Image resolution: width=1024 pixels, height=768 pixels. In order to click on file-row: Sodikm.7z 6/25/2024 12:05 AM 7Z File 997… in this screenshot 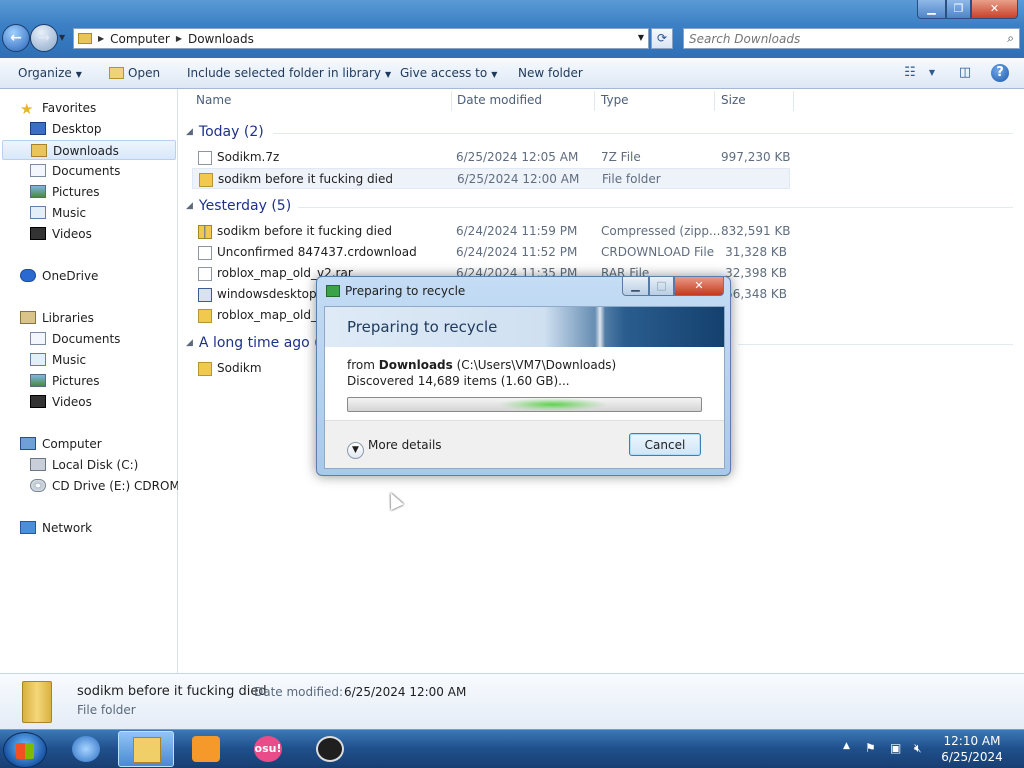, I will do `click(491, 157)`.